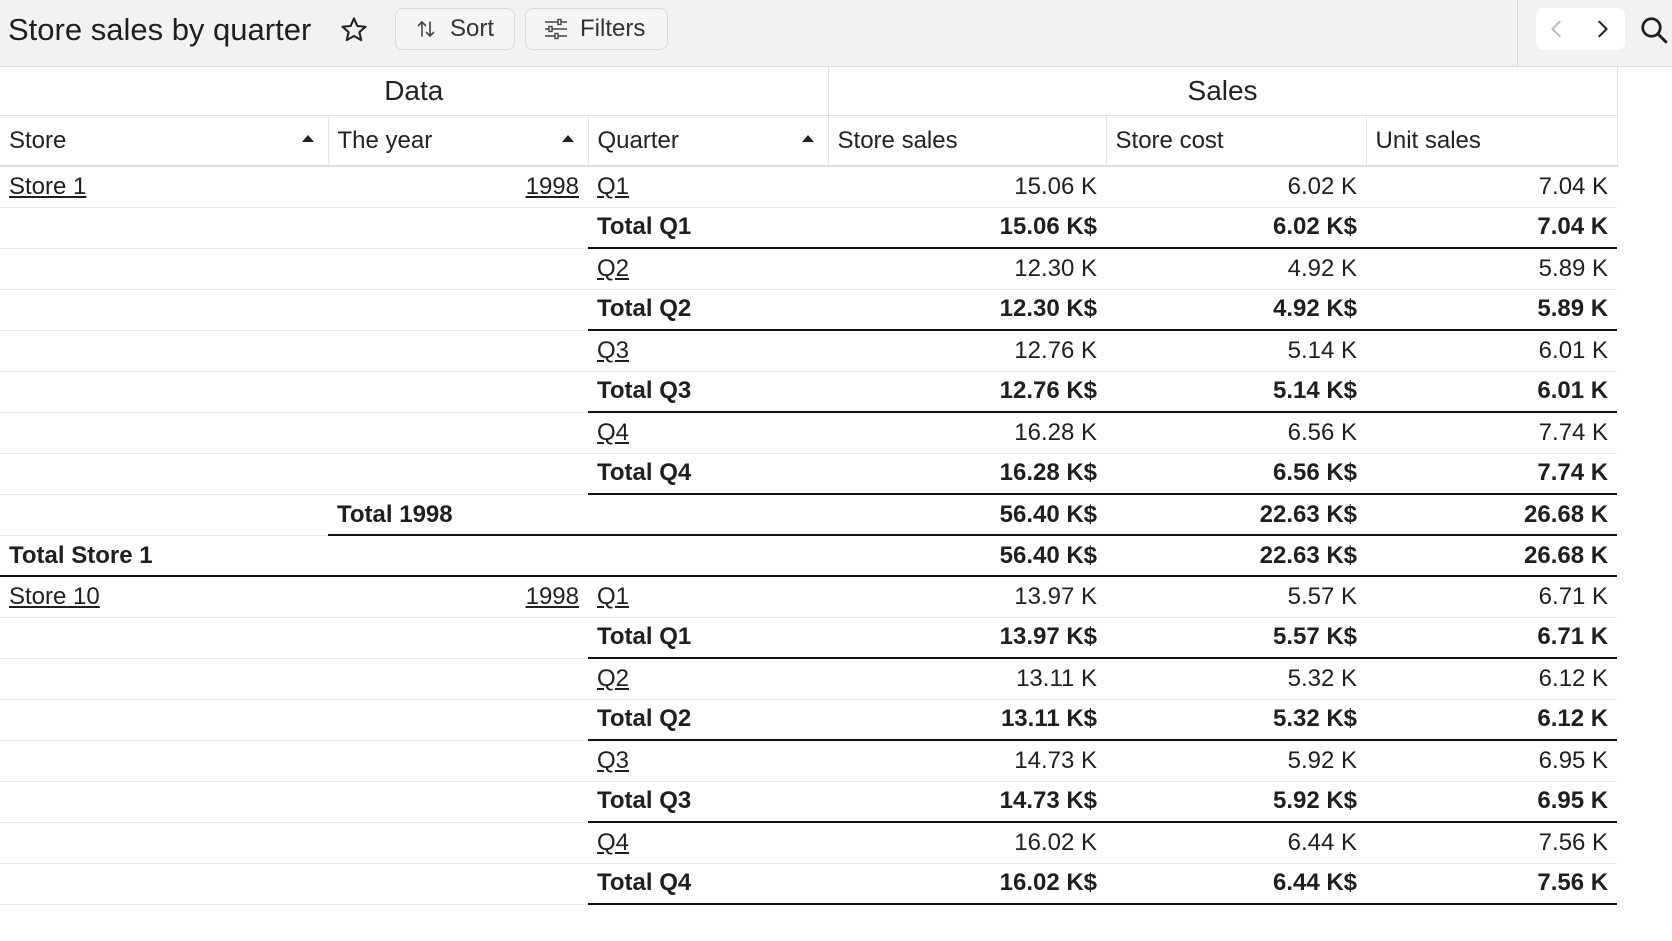 Image resolution: width=1672 pixels, height=941 pixels. I want to click on table-row: Total Q1 15.06 K$ 6.02 K$ 7.04 K, so click(809, 228).